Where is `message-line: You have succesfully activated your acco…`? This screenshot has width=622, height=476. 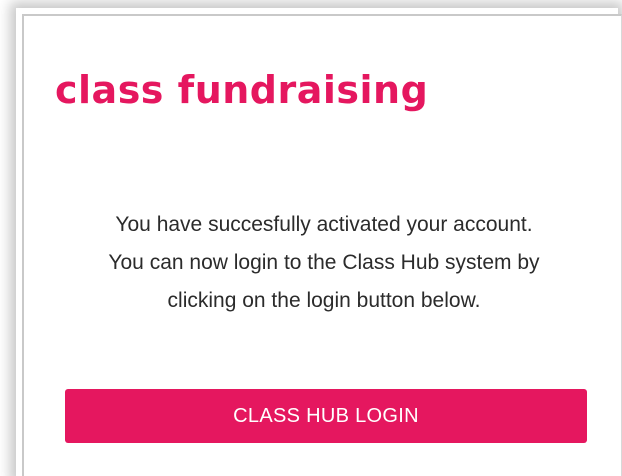 message-line: You have succesfully activated your acco… is located at coordinates (324, 224).